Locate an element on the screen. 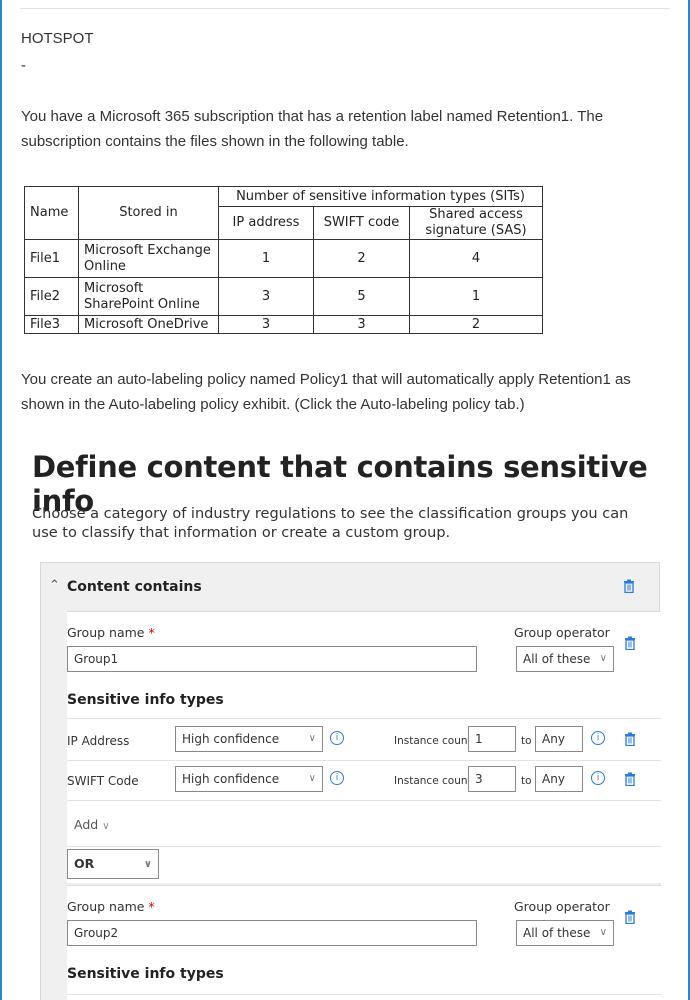 Image resolution: width=690 pixels, height=1000 pixels. header-stored-in: Stored in is located at coordinates (148, 213).